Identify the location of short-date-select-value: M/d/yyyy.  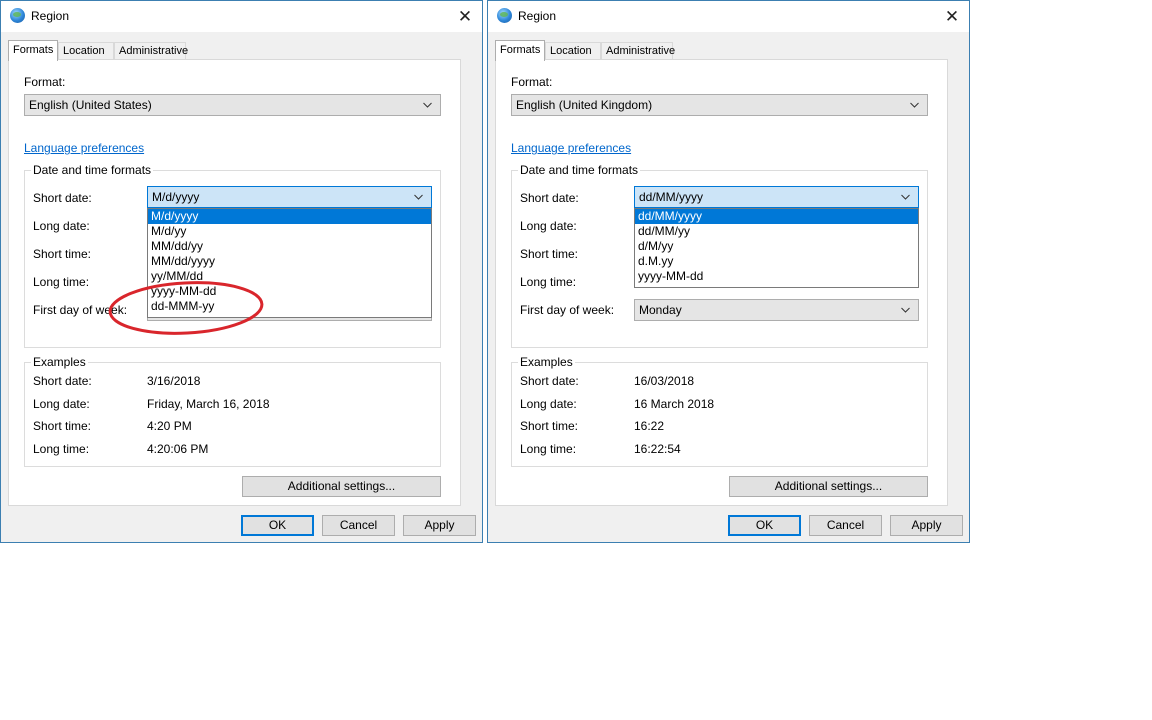
(176, 197).